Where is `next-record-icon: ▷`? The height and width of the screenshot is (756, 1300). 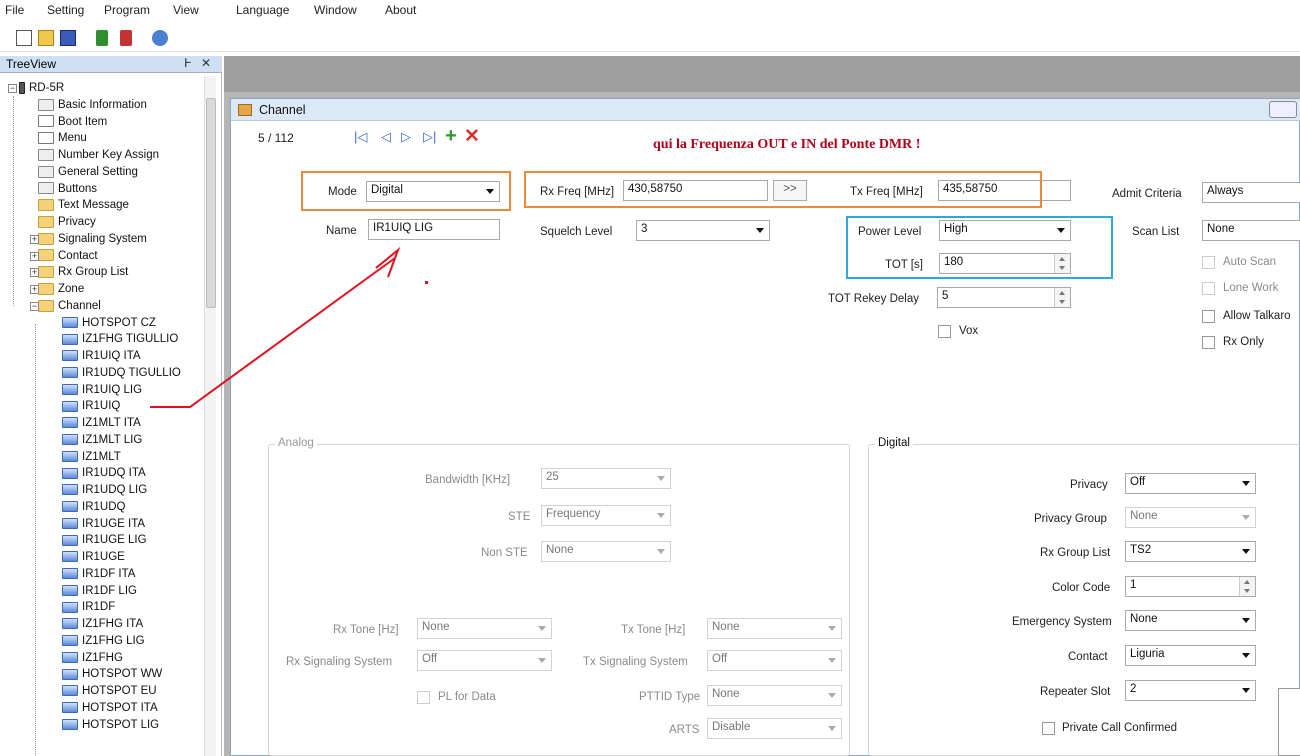
next-record-icon: ▷ is located at coordinates (406, 137).